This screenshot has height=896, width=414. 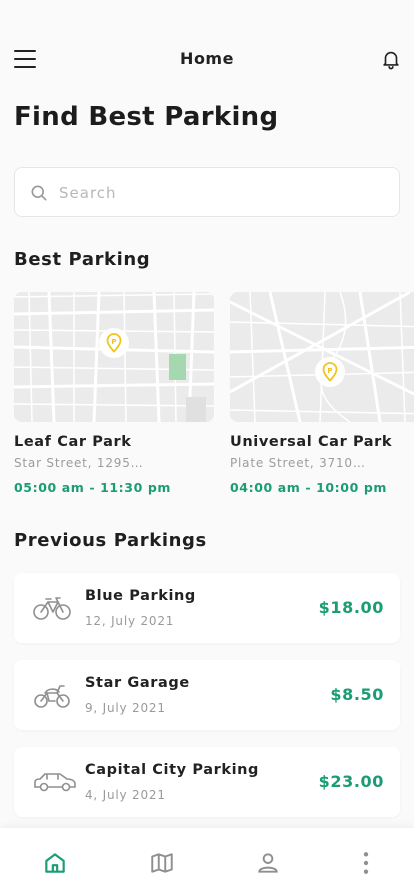 What do you see at coordinates (351, 781) in the screenshot?
I see `previous-parking-price: $23.00` at bounding box center [351, 781].